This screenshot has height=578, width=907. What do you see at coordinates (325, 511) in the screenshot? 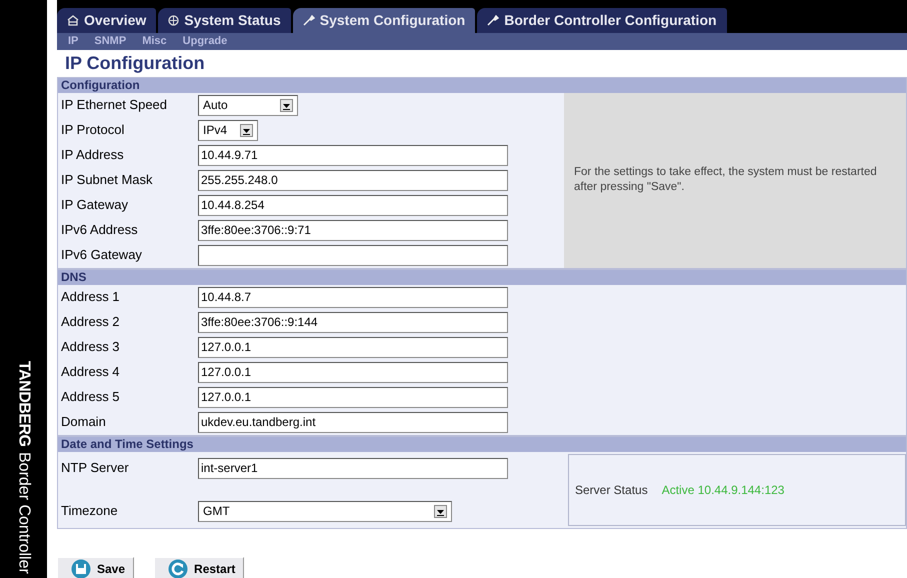
I see `dropdown: GMT` at bounding box center [325, 511].